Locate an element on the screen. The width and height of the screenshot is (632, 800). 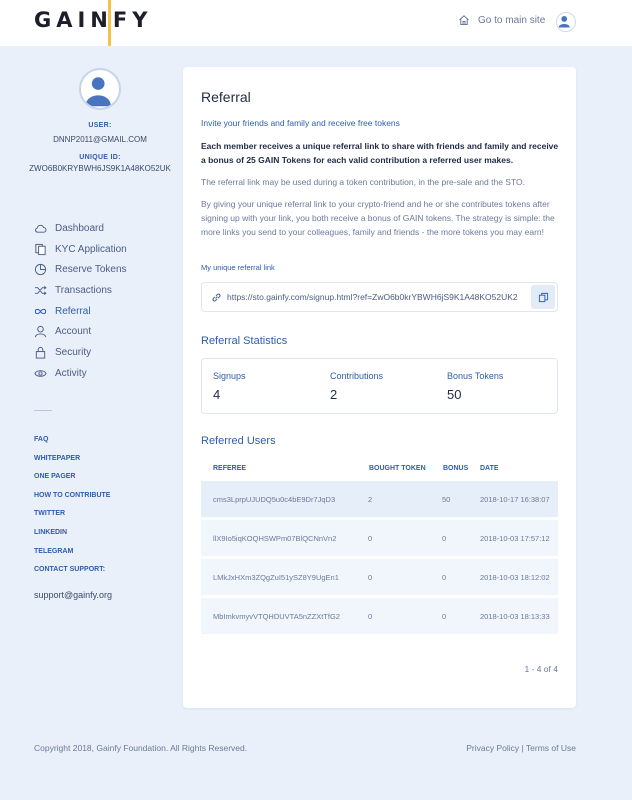
copy-icon is located at coordinates (543, 297).